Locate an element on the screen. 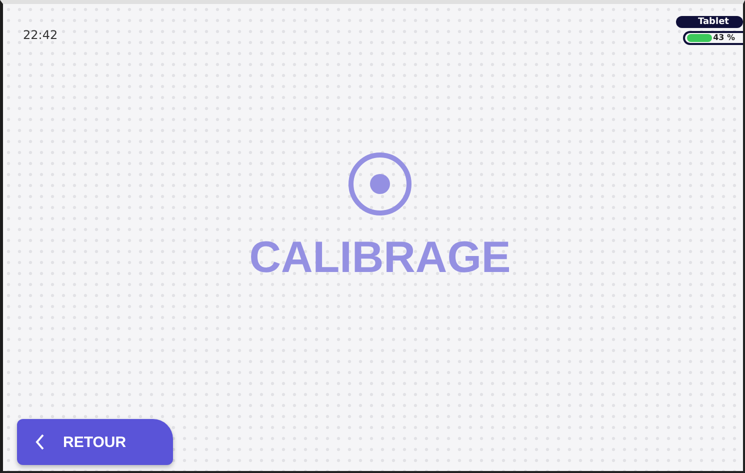 The width and height of the screenshot is (745, 473). target-icon is located at coordinates (380, 184).